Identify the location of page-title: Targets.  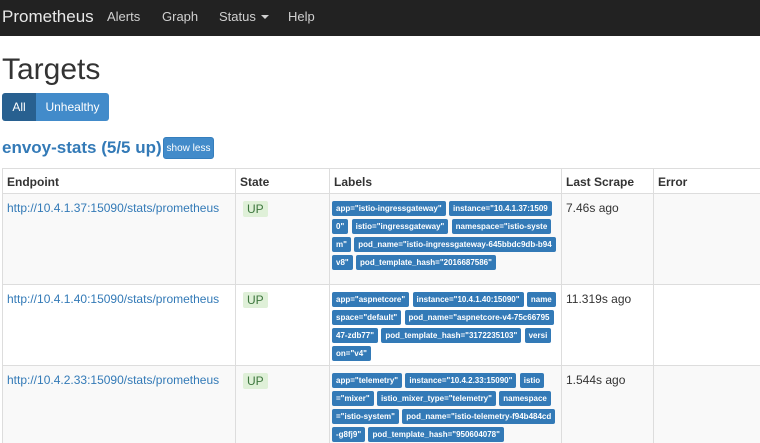
(51, 69).